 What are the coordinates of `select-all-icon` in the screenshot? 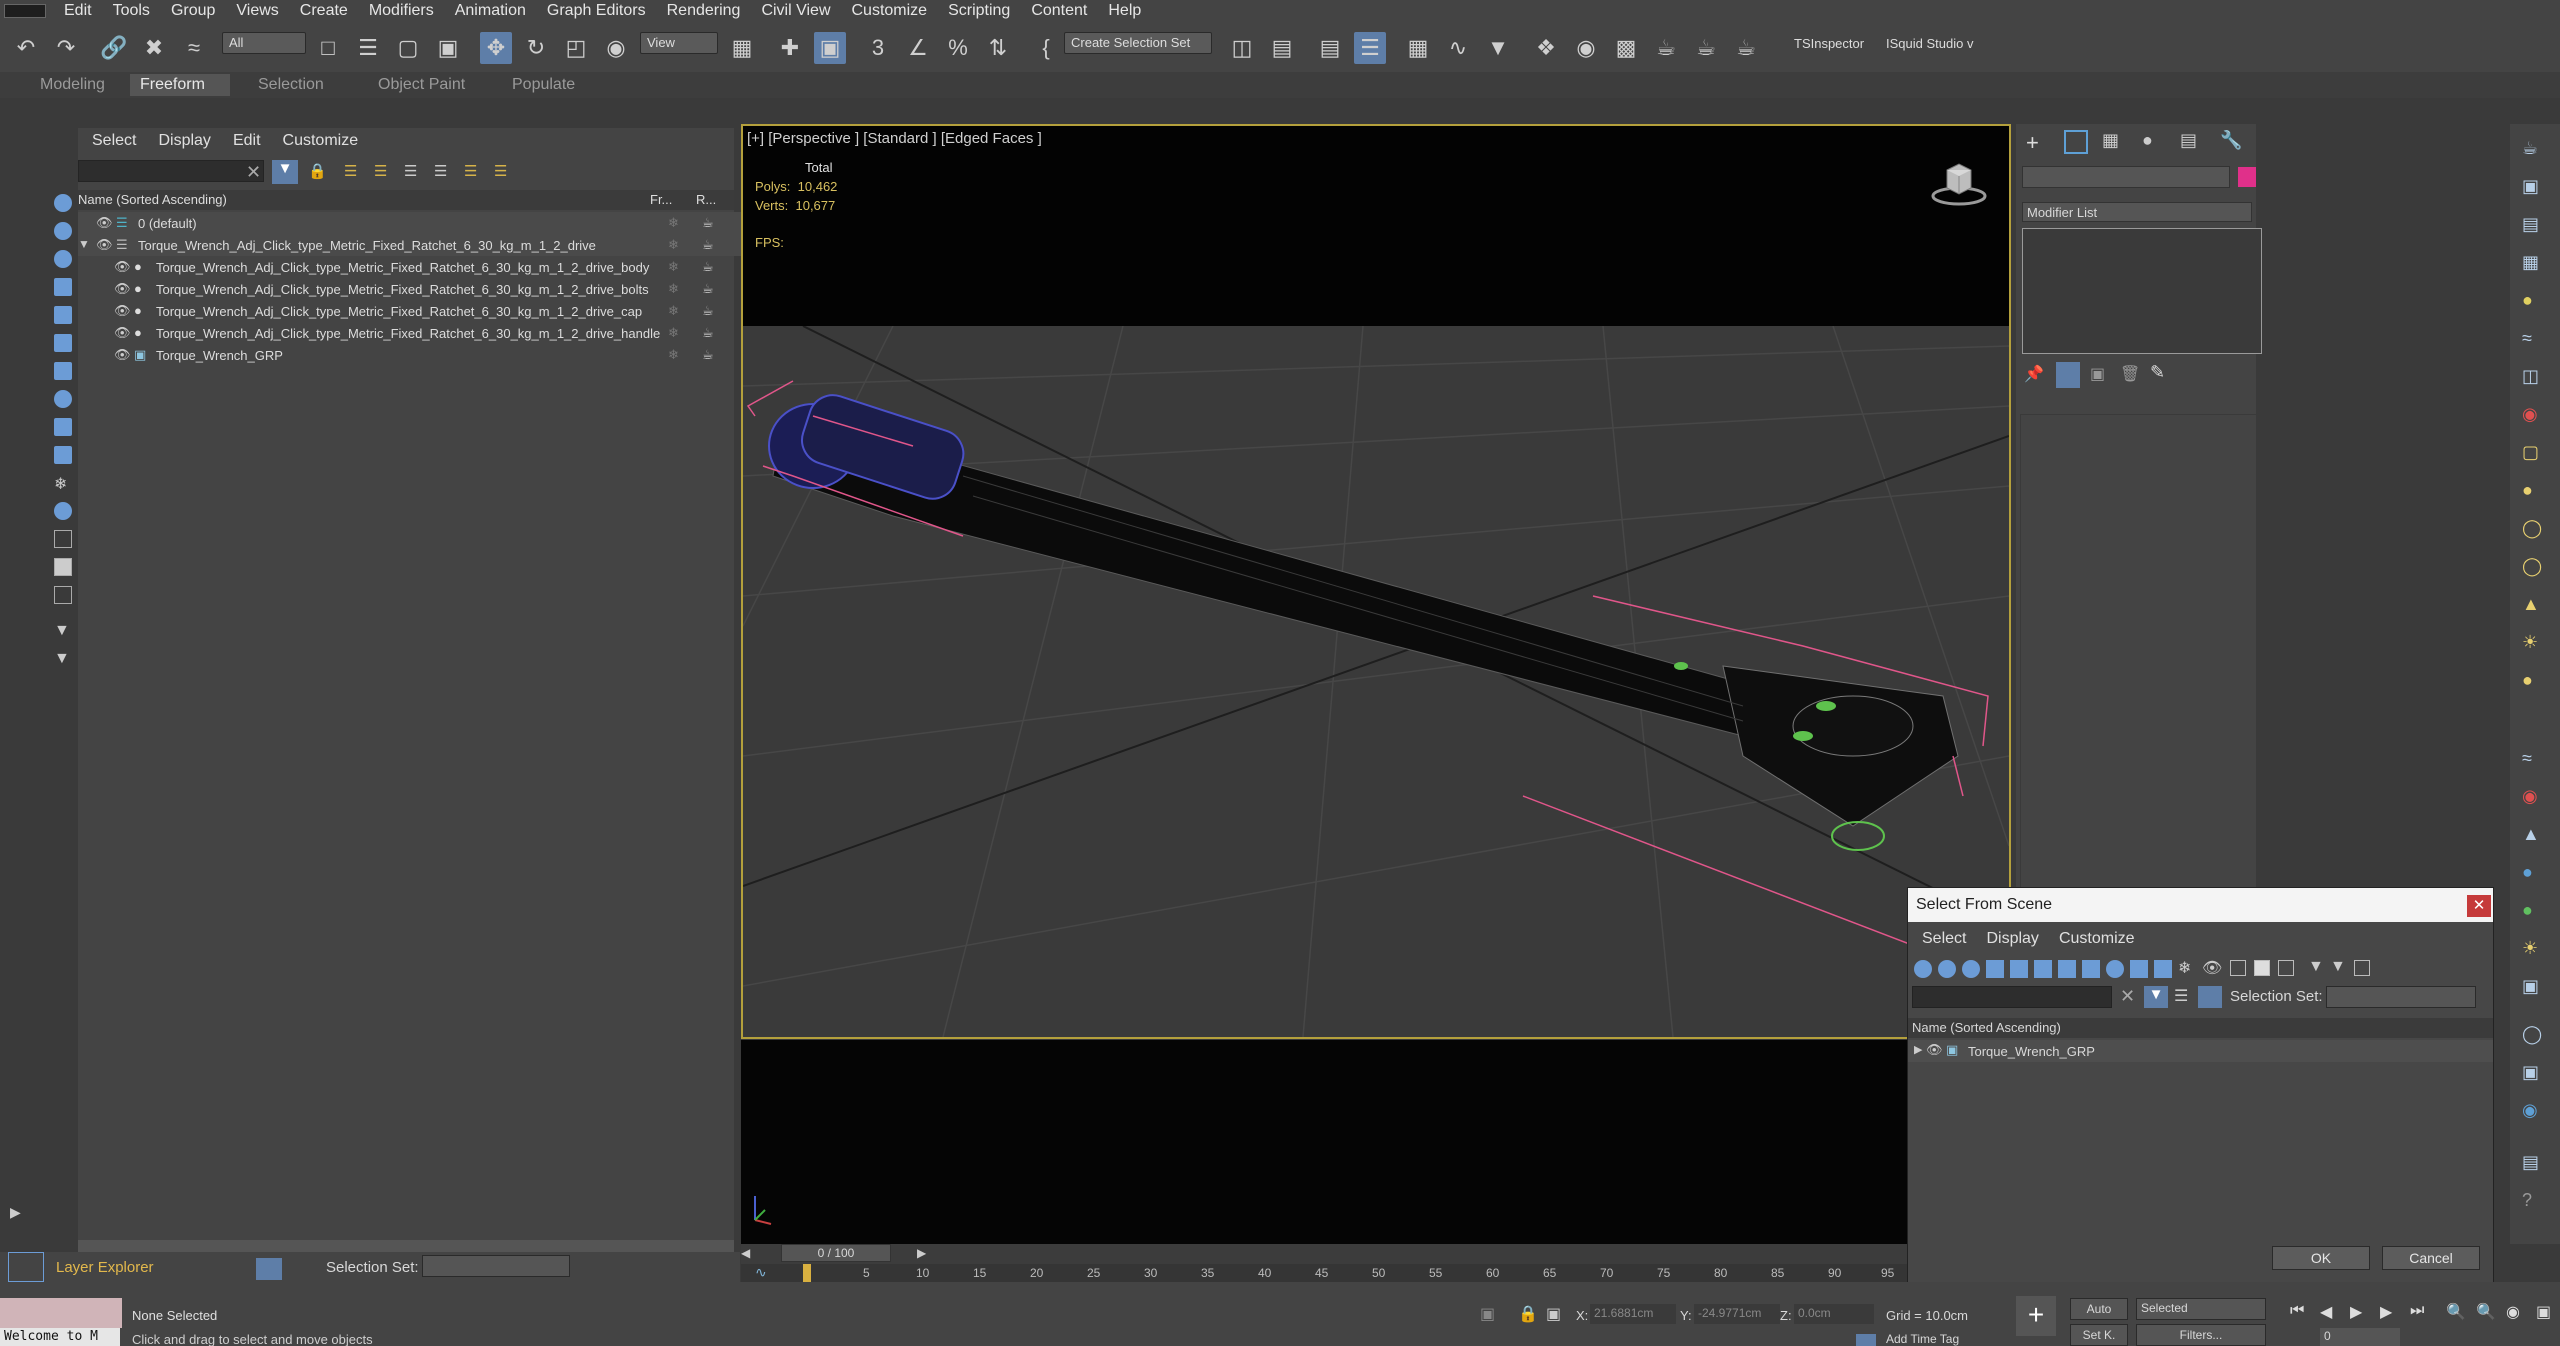 It's located at (2238, 968).